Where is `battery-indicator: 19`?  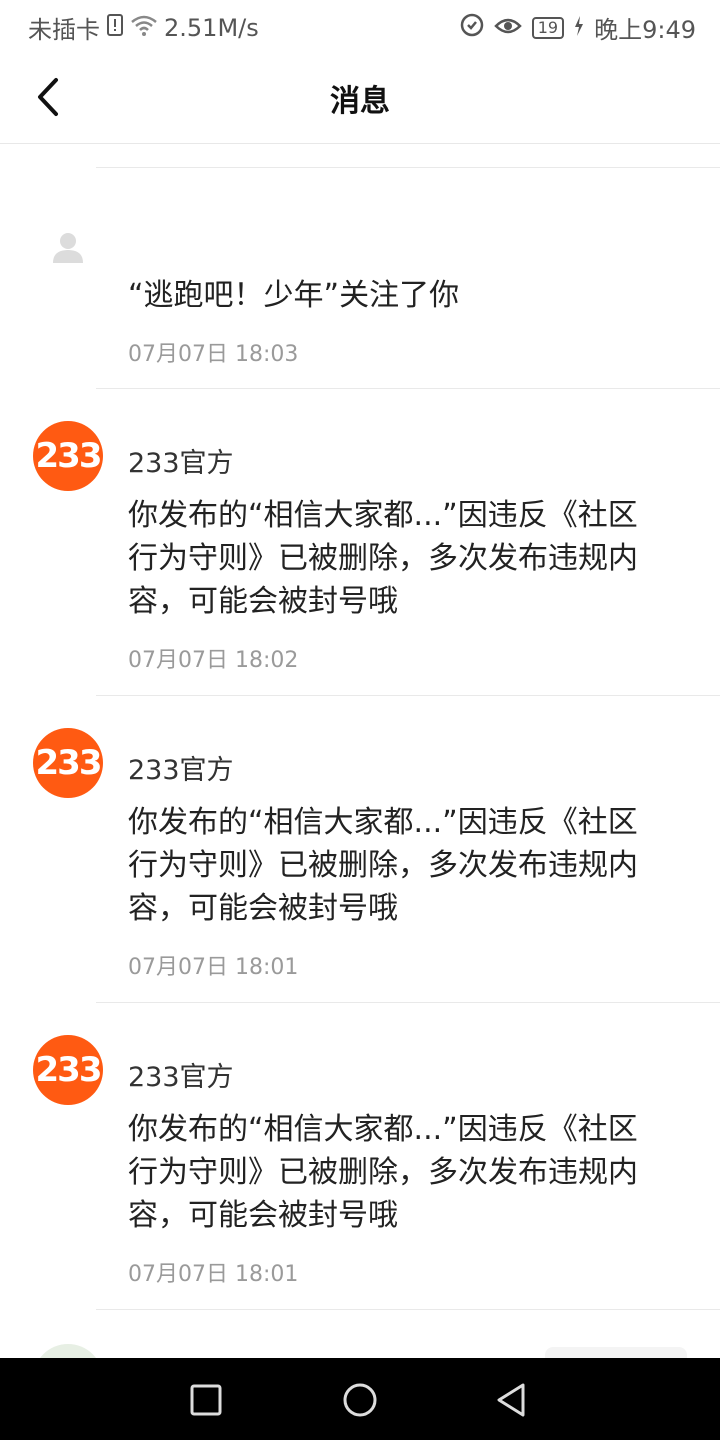 battery-indicator: 19 is located at coordinates (548, 27).